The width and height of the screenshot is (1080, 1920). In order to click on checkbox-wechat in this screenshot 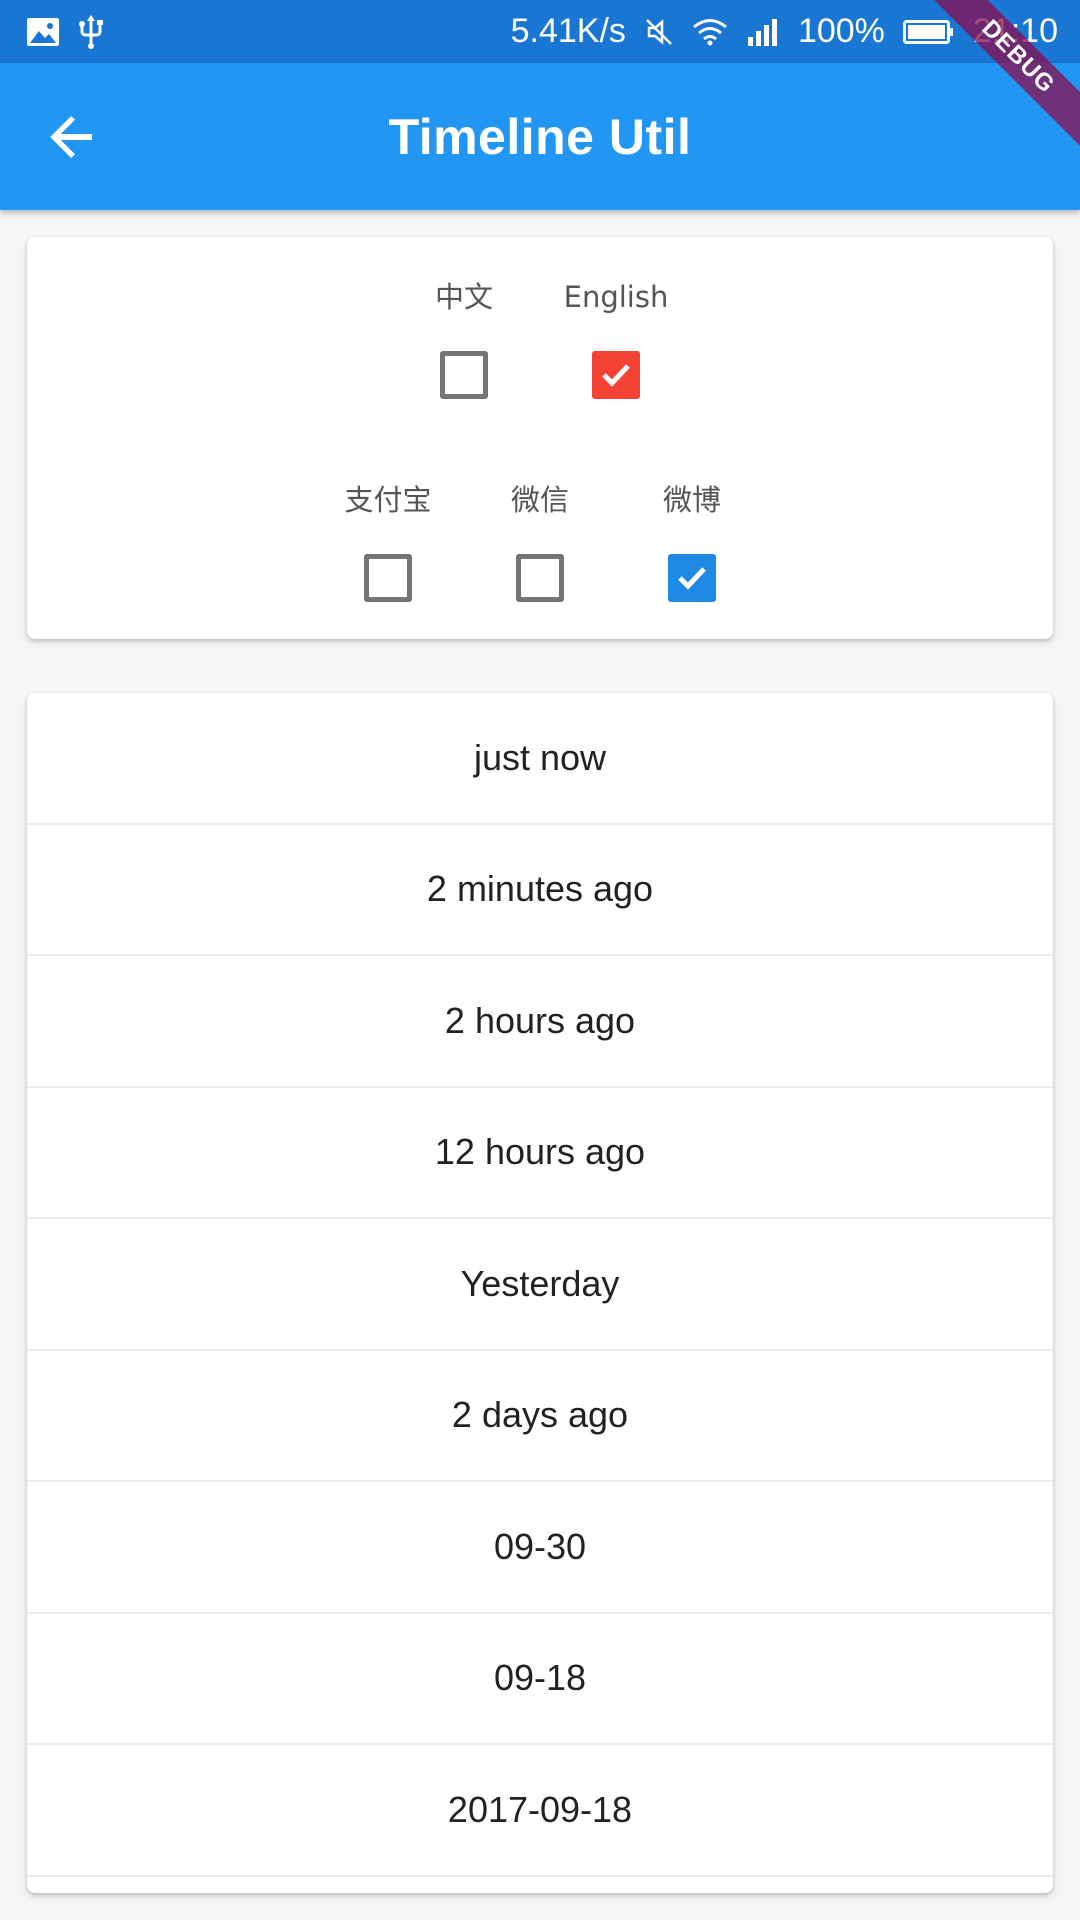, I will do `click(540, 578)`.